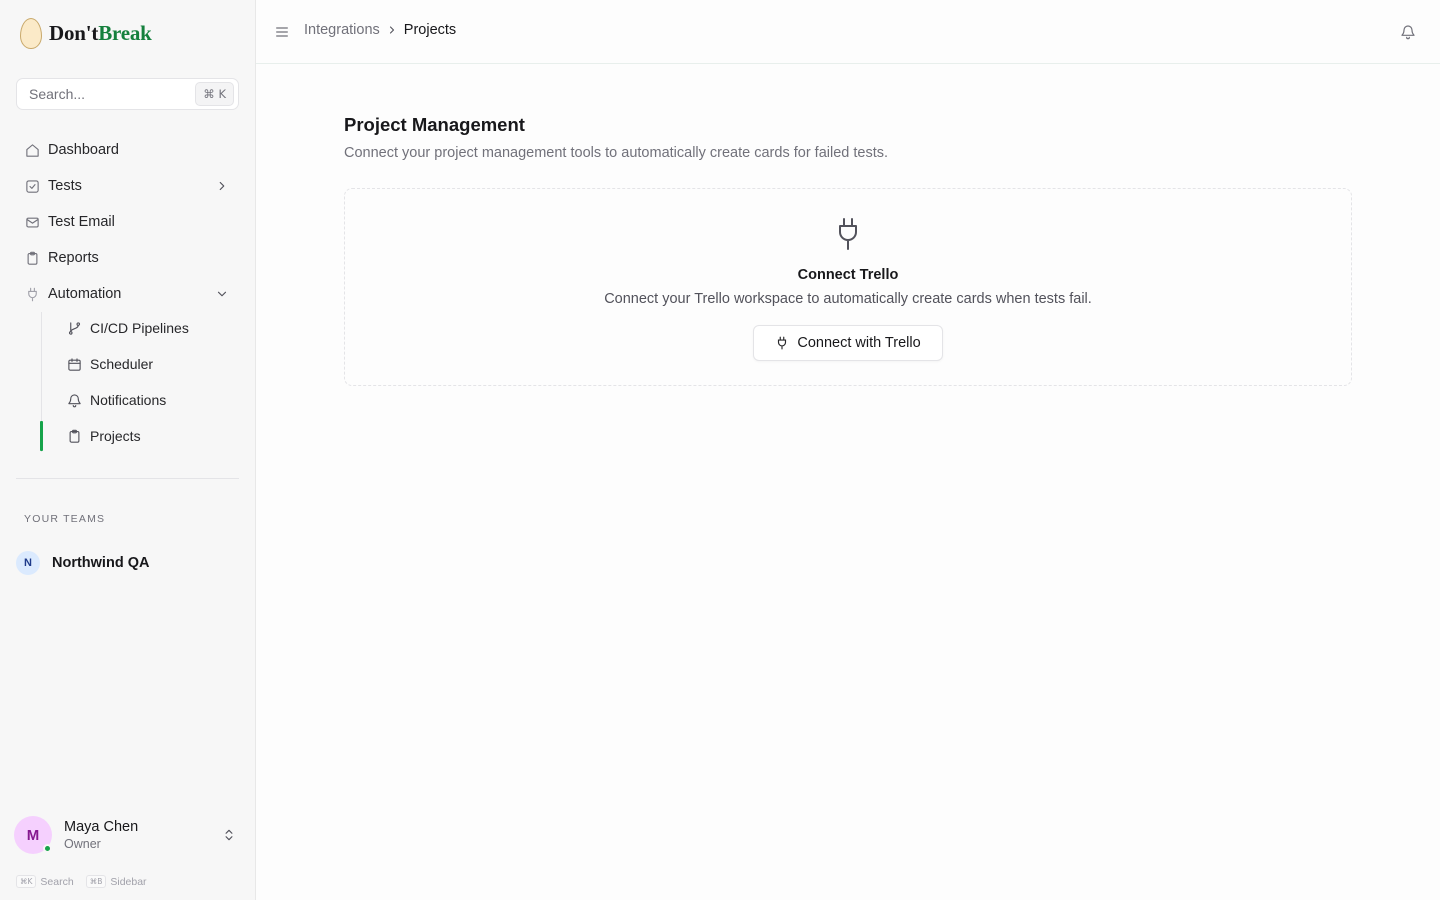 Image resolution: width=1440 pixels, height=900 pixels. I want to click on sidebar-item-label: Projects, so click(115, 436).